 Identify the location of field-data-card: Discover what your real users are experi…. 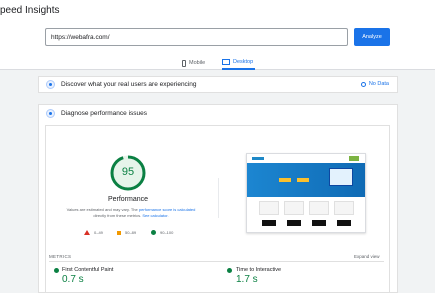
(218, 84).